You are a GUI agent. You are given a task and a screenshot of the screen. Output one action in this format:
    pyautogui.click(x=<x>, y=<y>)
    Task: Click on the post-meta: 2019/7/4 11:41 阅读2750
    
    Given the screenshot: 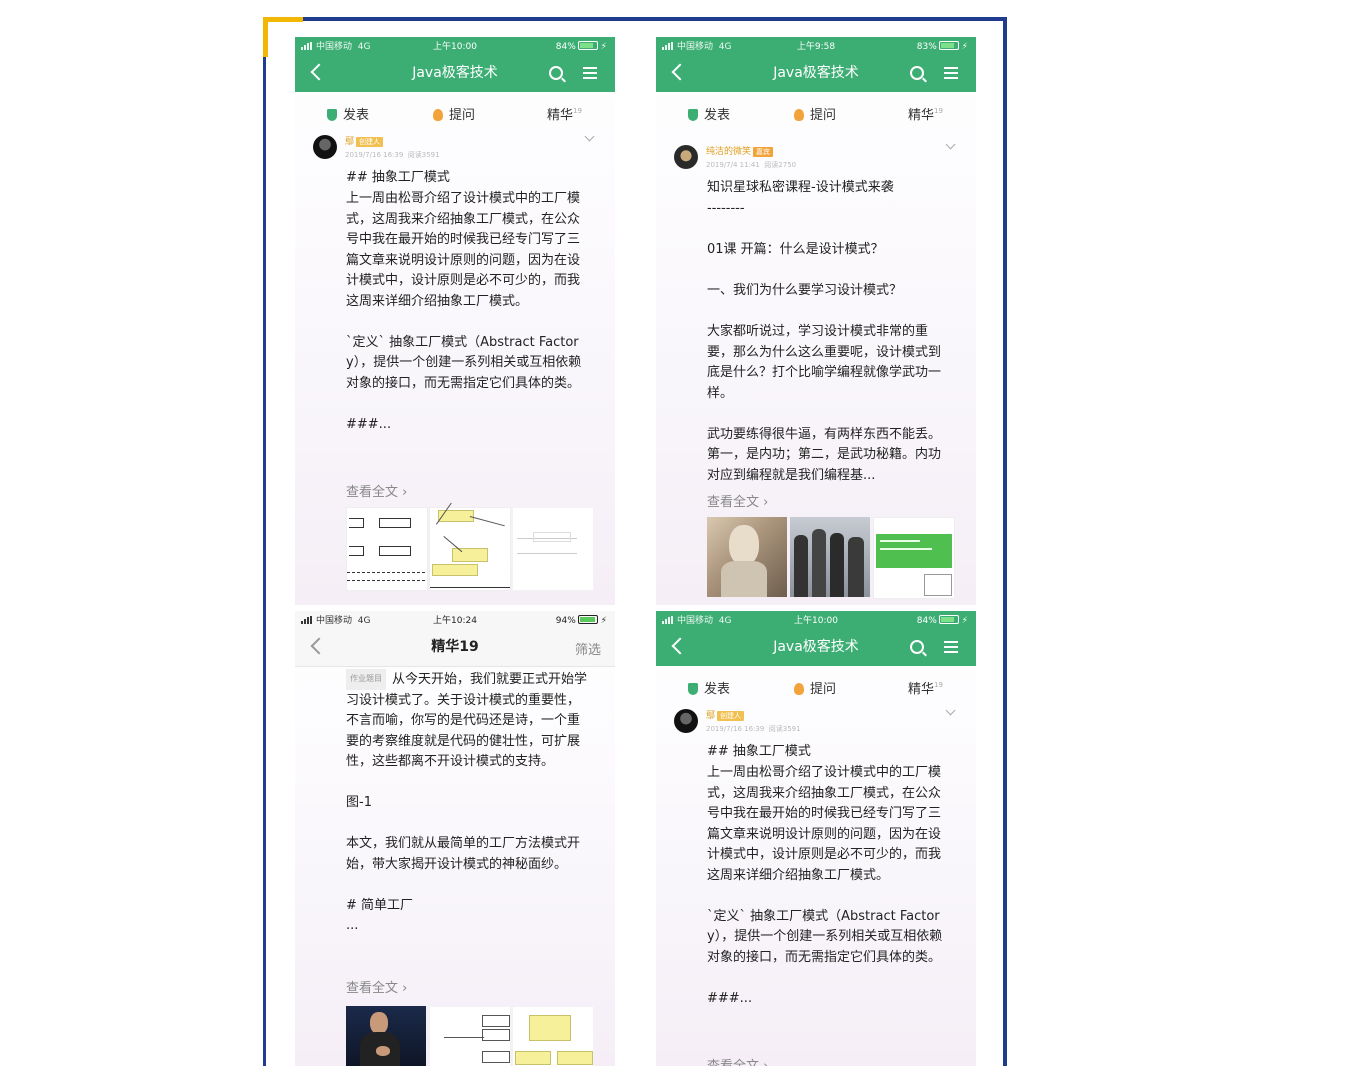 What is the action you would take?
    pyautogui.click(x=751, y=165)
    